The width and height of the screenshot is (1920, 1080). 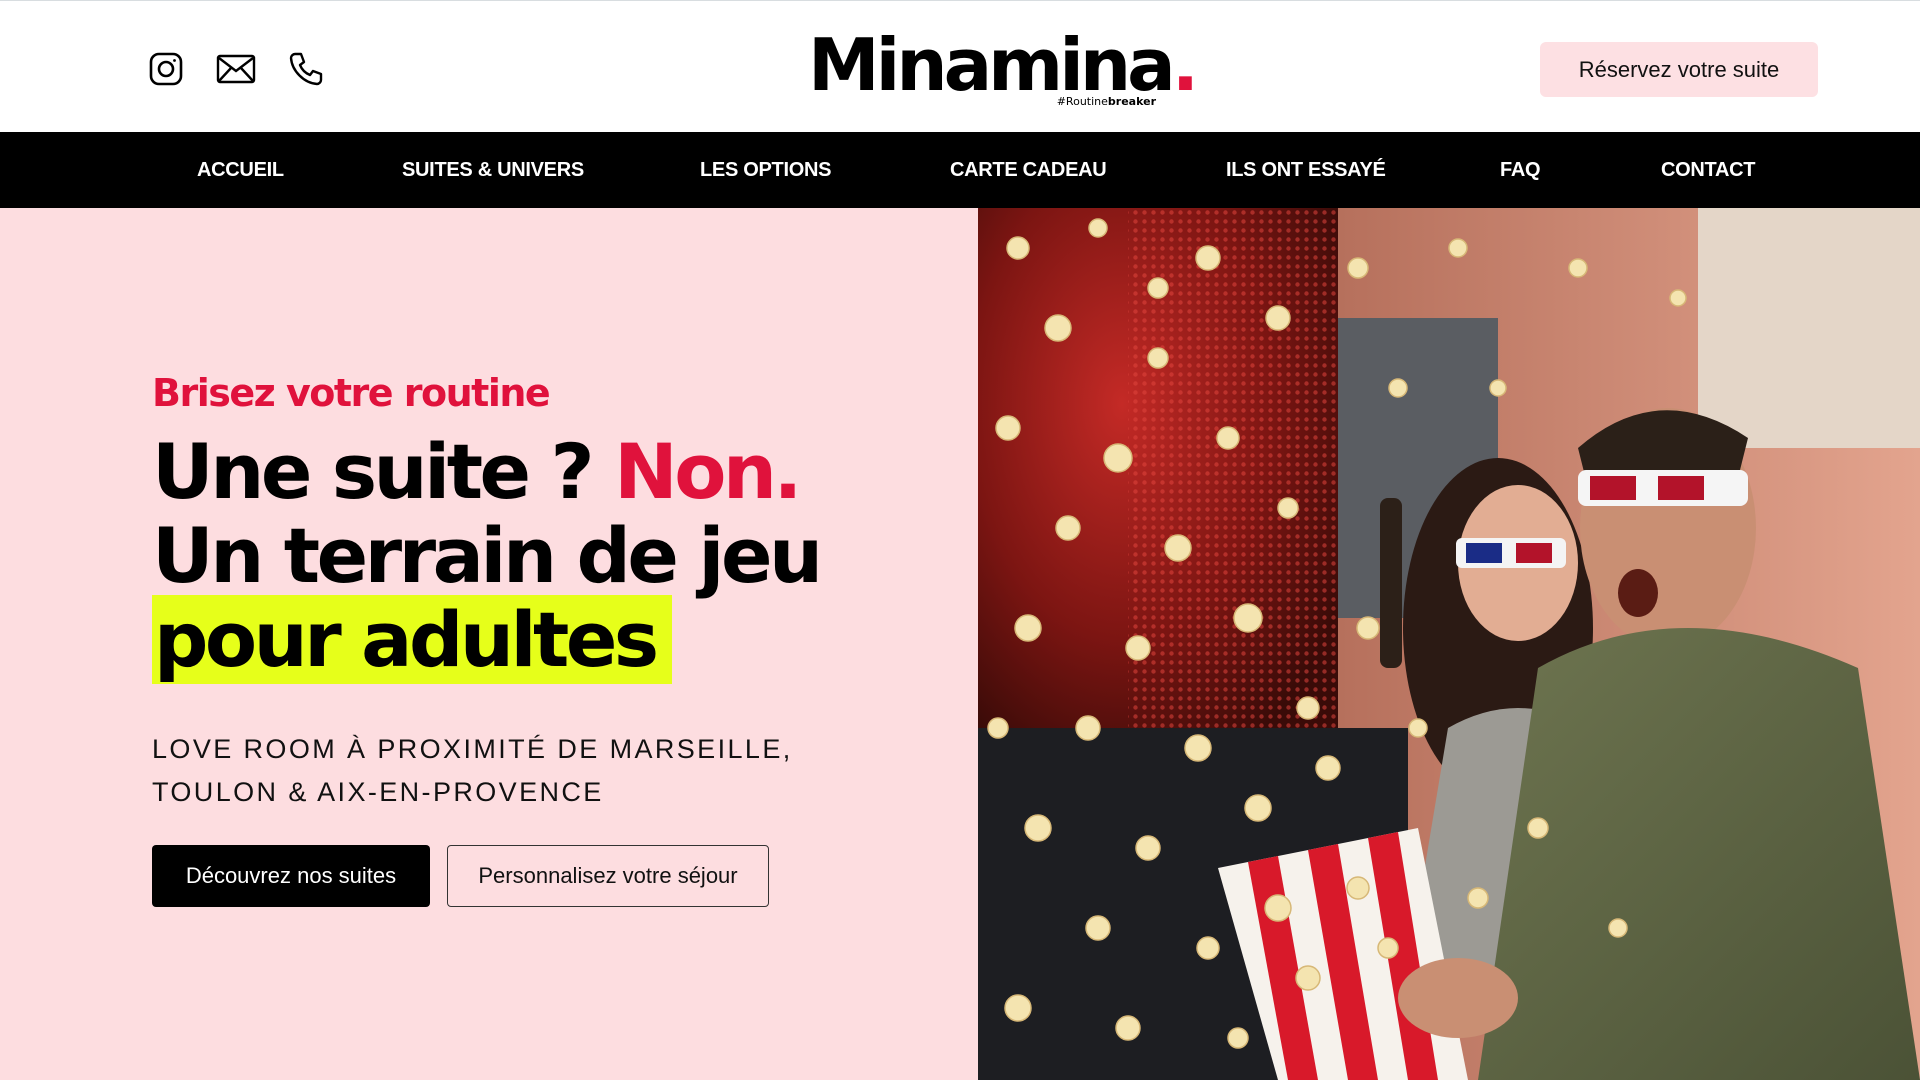 I want to click on headline-line-1: Une suite ? Non., so click(x=486, y=472).